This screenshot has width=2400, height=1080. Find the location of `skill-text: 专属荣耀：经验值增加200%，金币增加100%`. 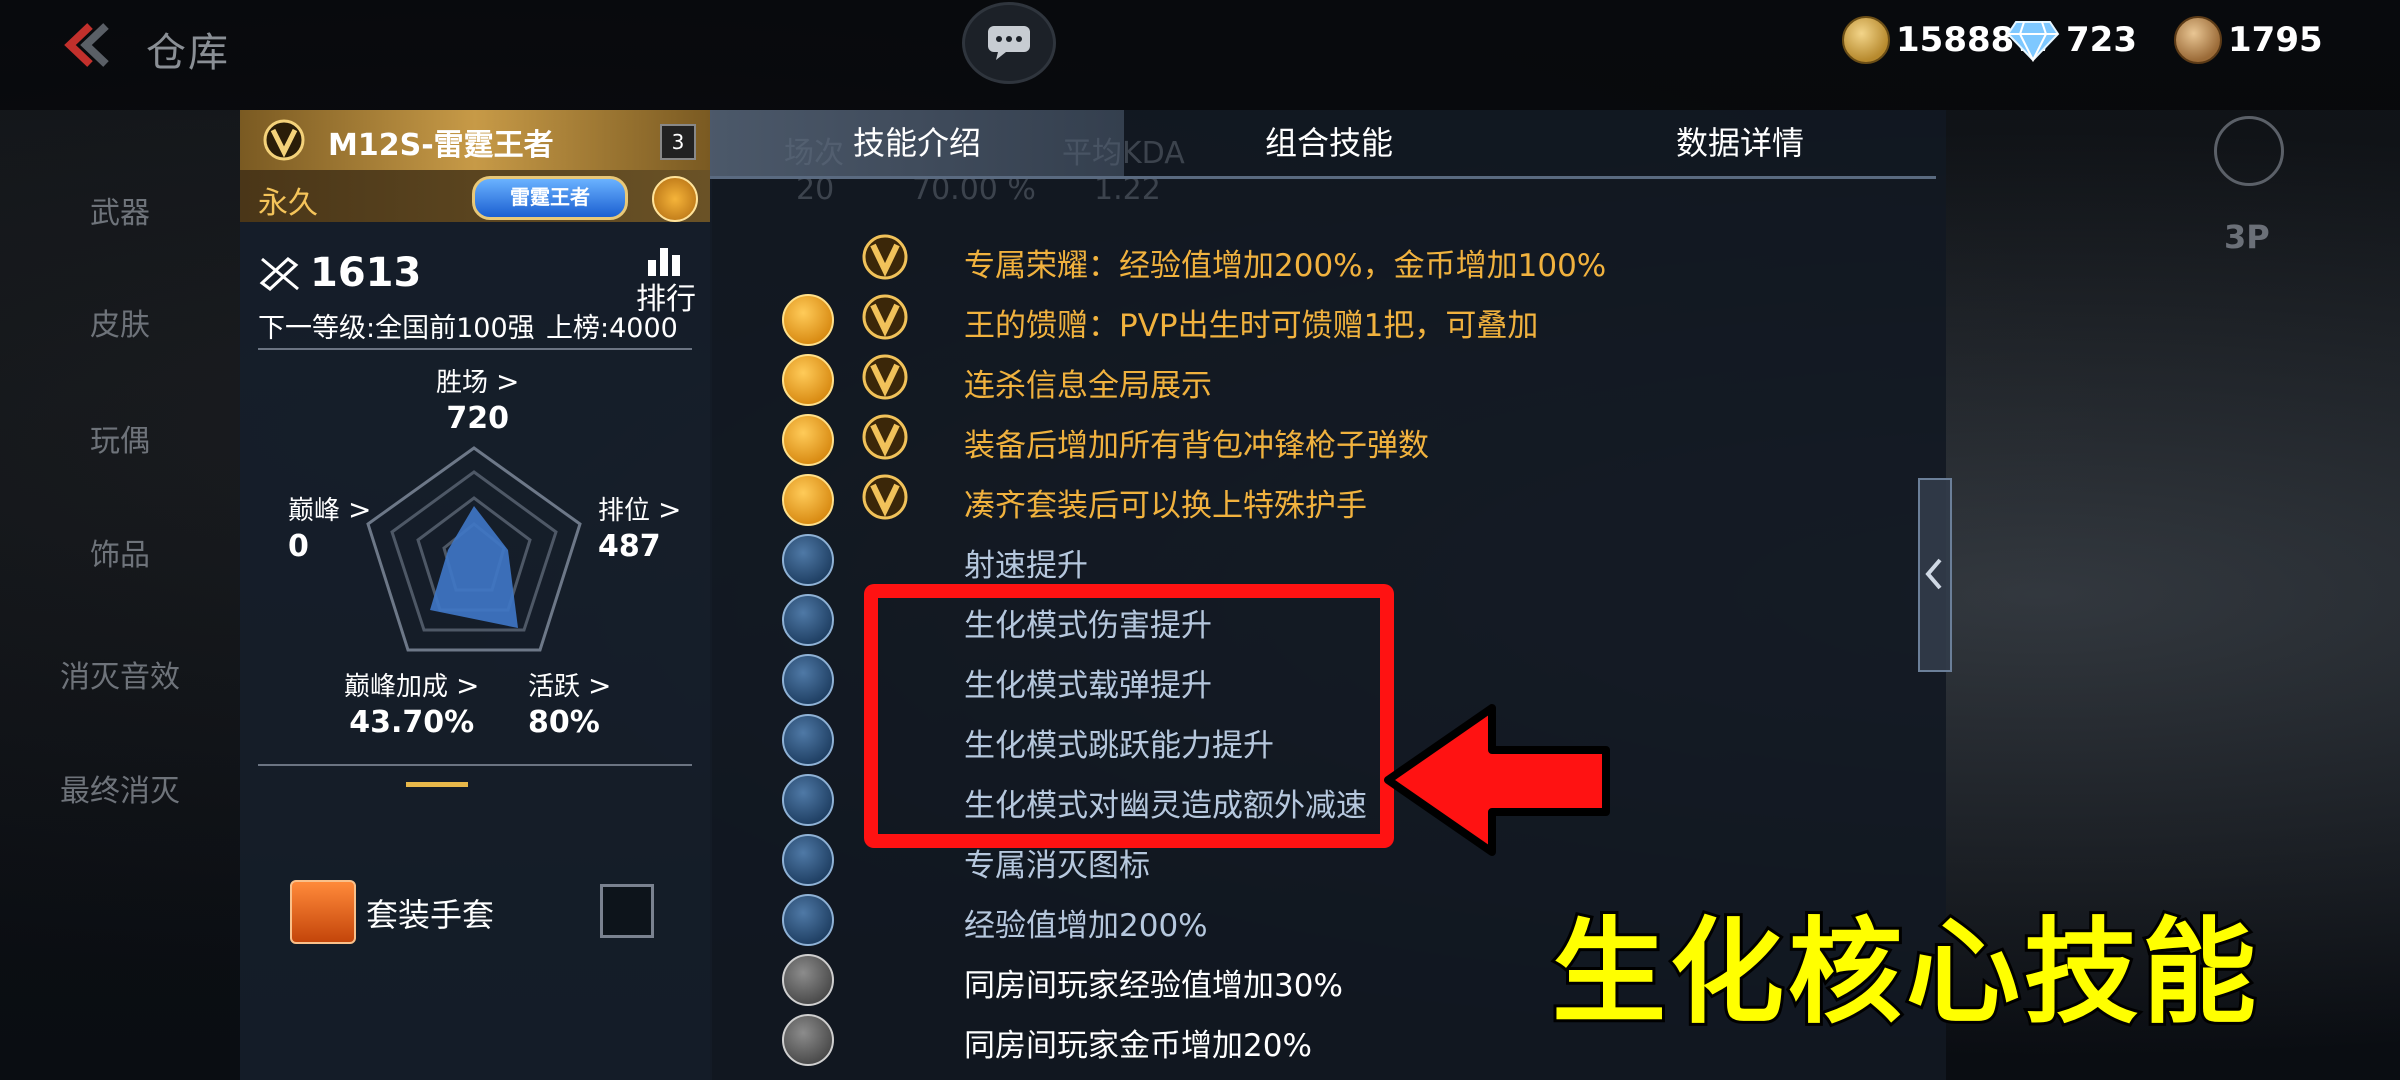

skill-text: 专属荣耀：经验值增加200%，金币增加100% is located at coordinates (1285, 266).